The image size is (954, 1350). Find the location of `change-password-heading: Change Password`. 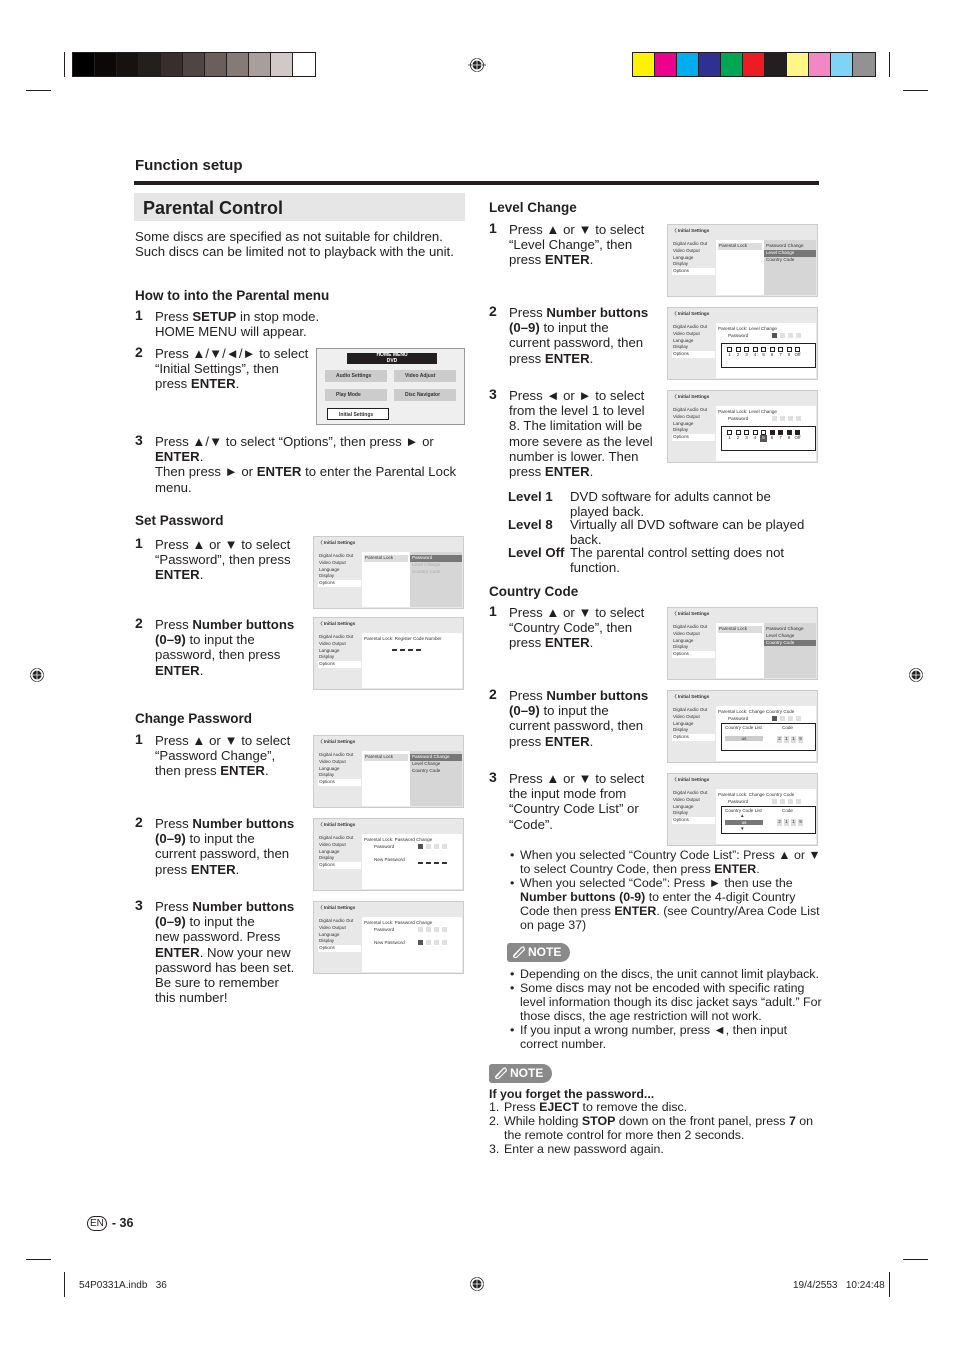

change-password-heading: Change Password is located at coordinates (194, 718).